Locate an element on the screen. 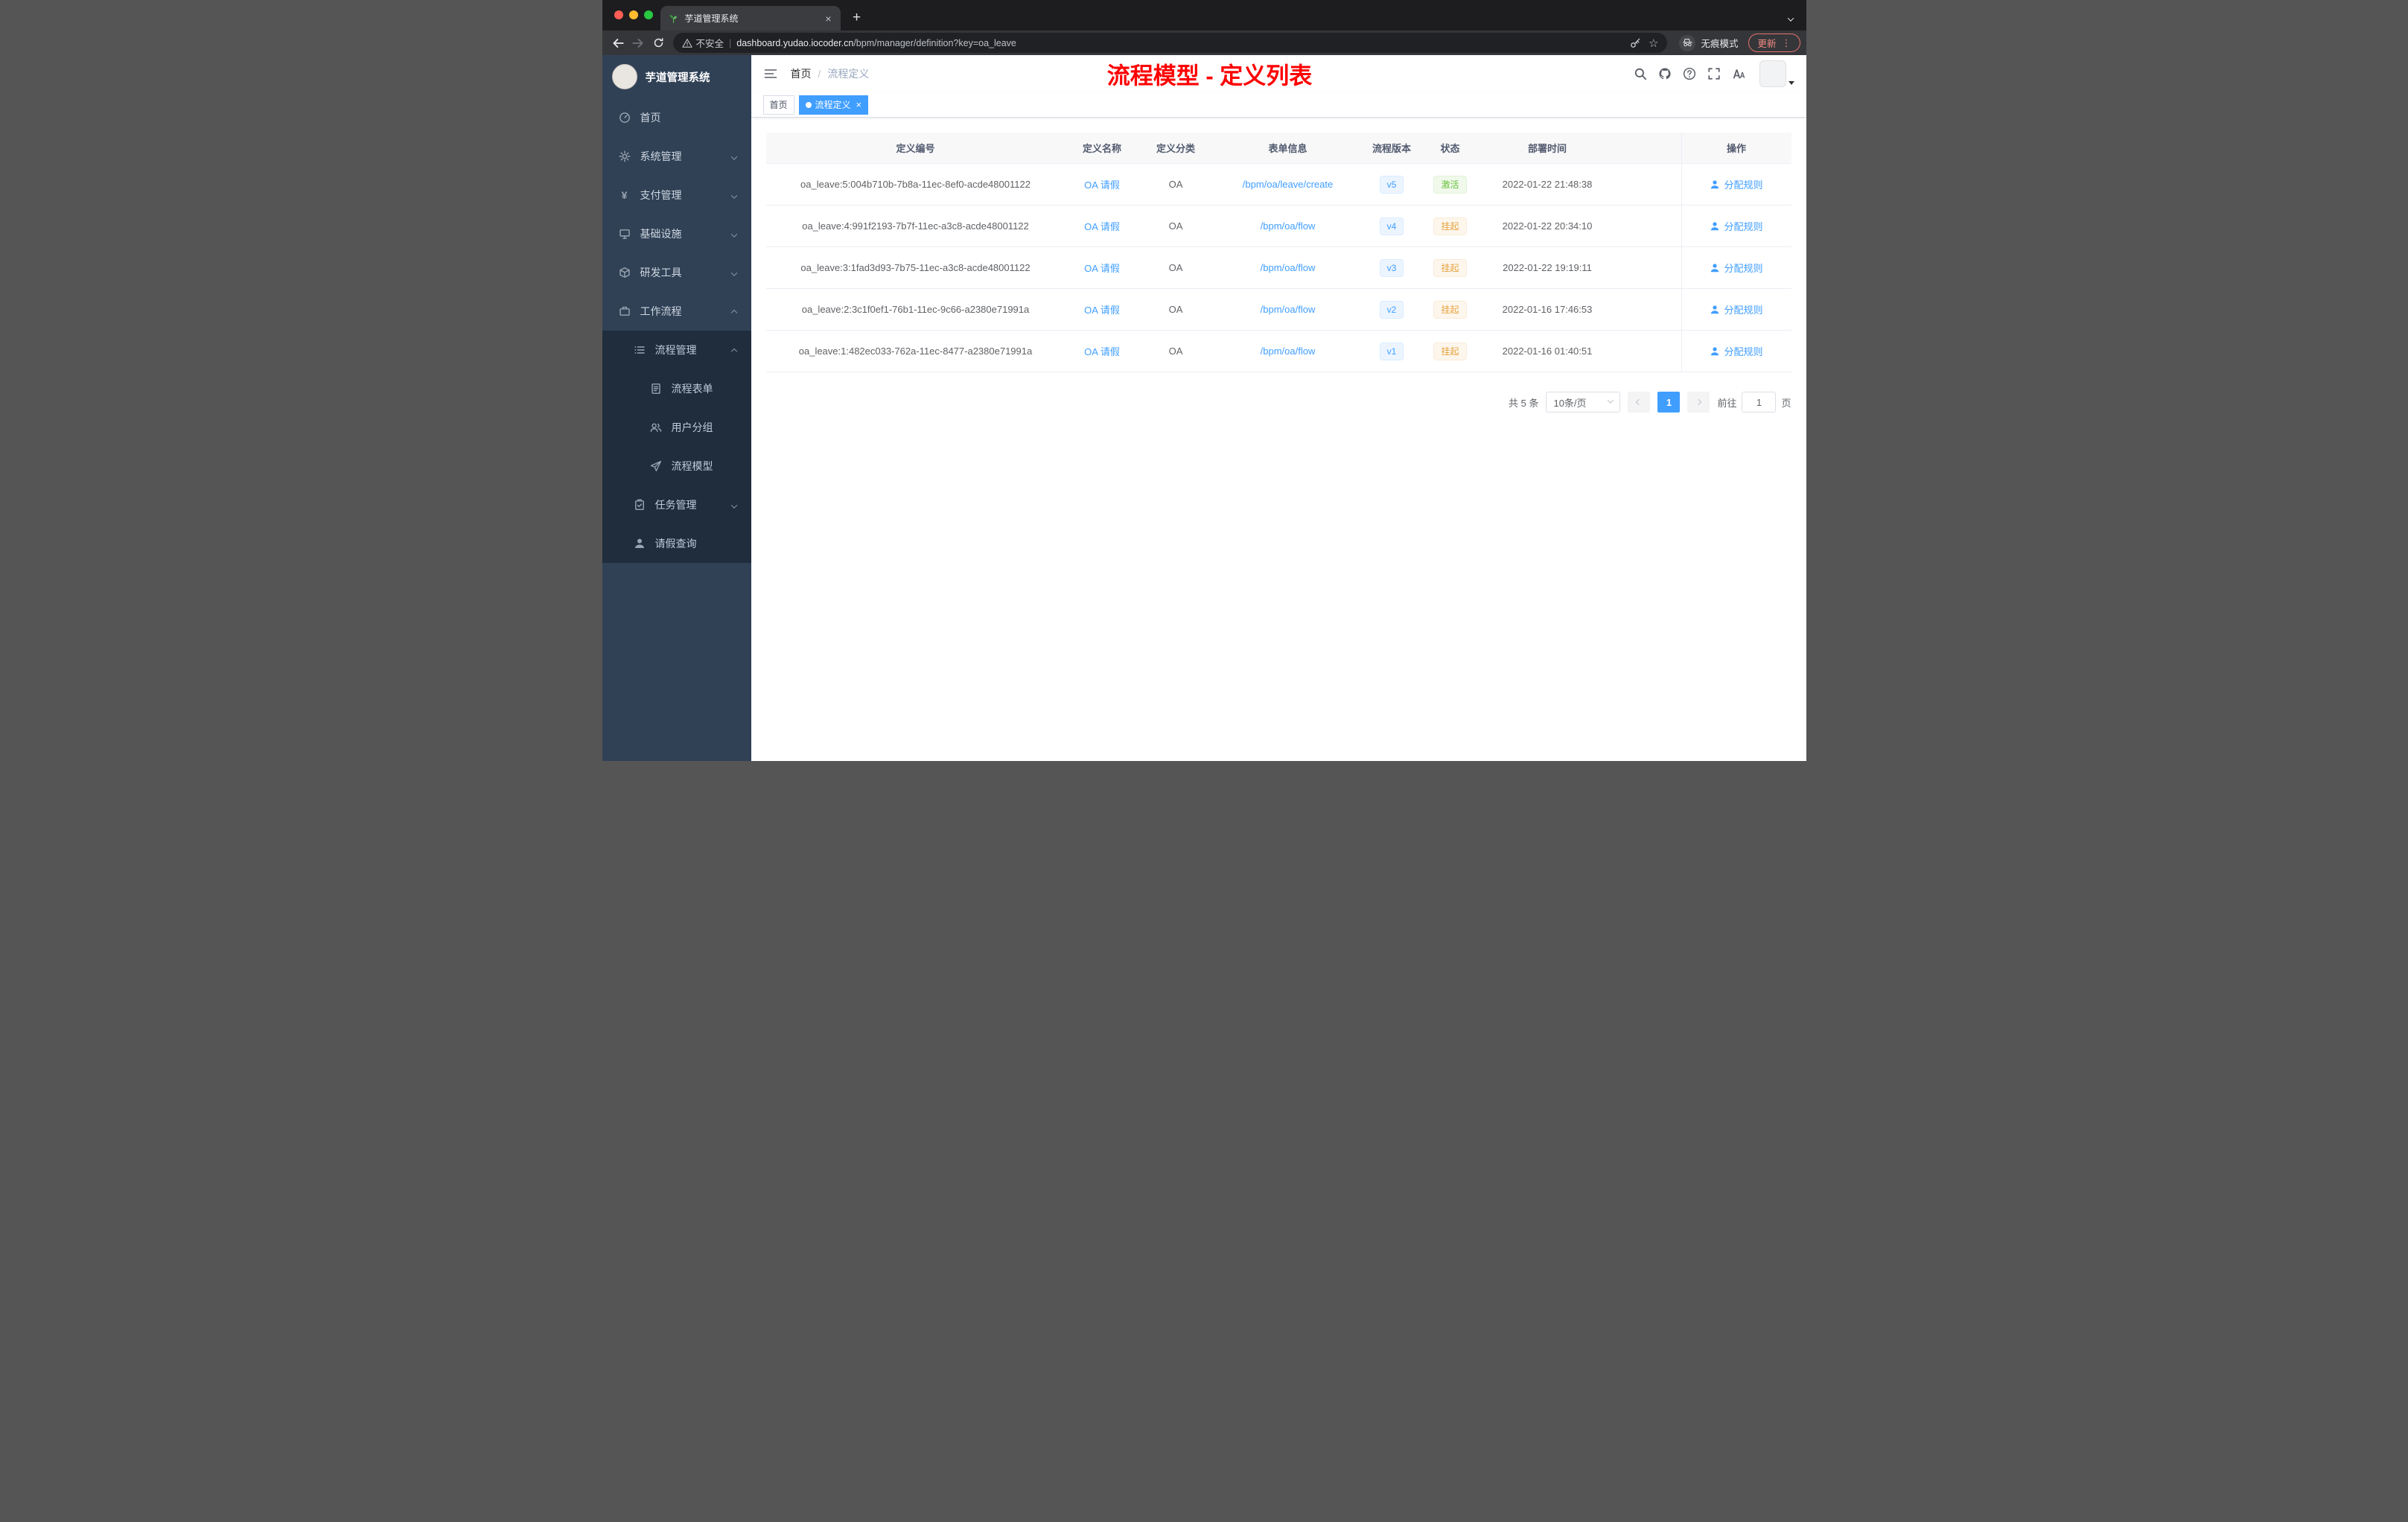 The height and width of the screenshot is (1522, 2408). tag-home: 首页 is located at coordinates (778, 105).